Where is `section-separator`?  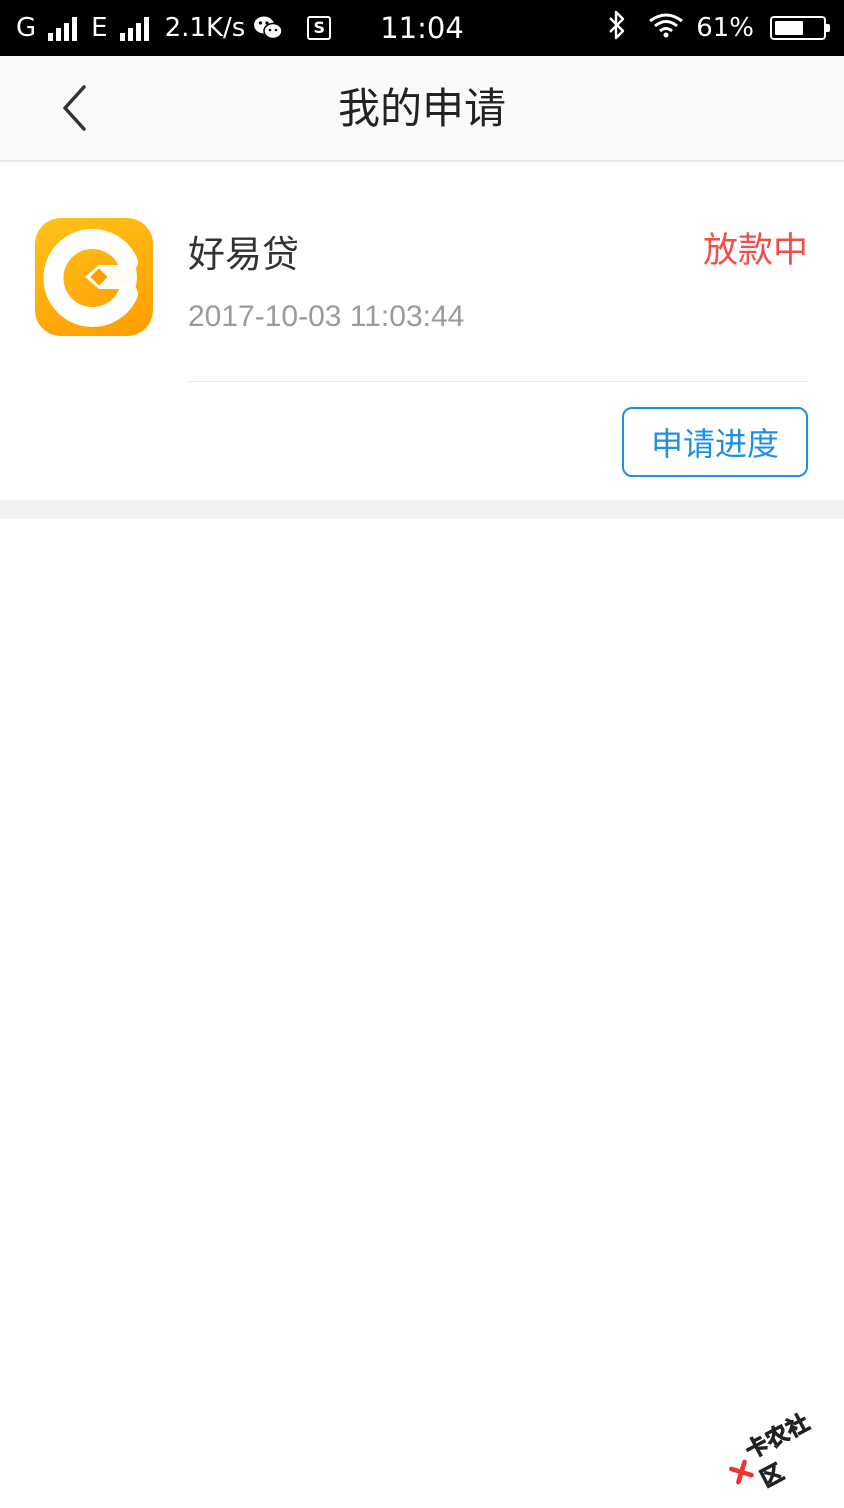
section-separator is located at coordinates (422, 509).